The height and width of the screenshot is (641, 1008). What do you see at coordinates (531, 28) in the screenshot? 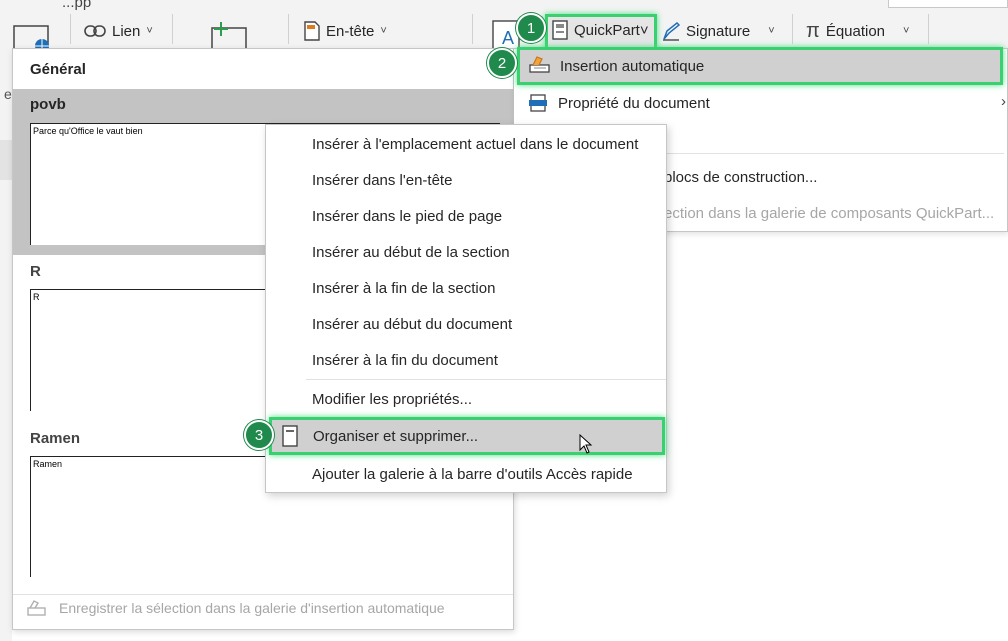
I see `step-badge-1: 1` at bounding box center [531, 28].